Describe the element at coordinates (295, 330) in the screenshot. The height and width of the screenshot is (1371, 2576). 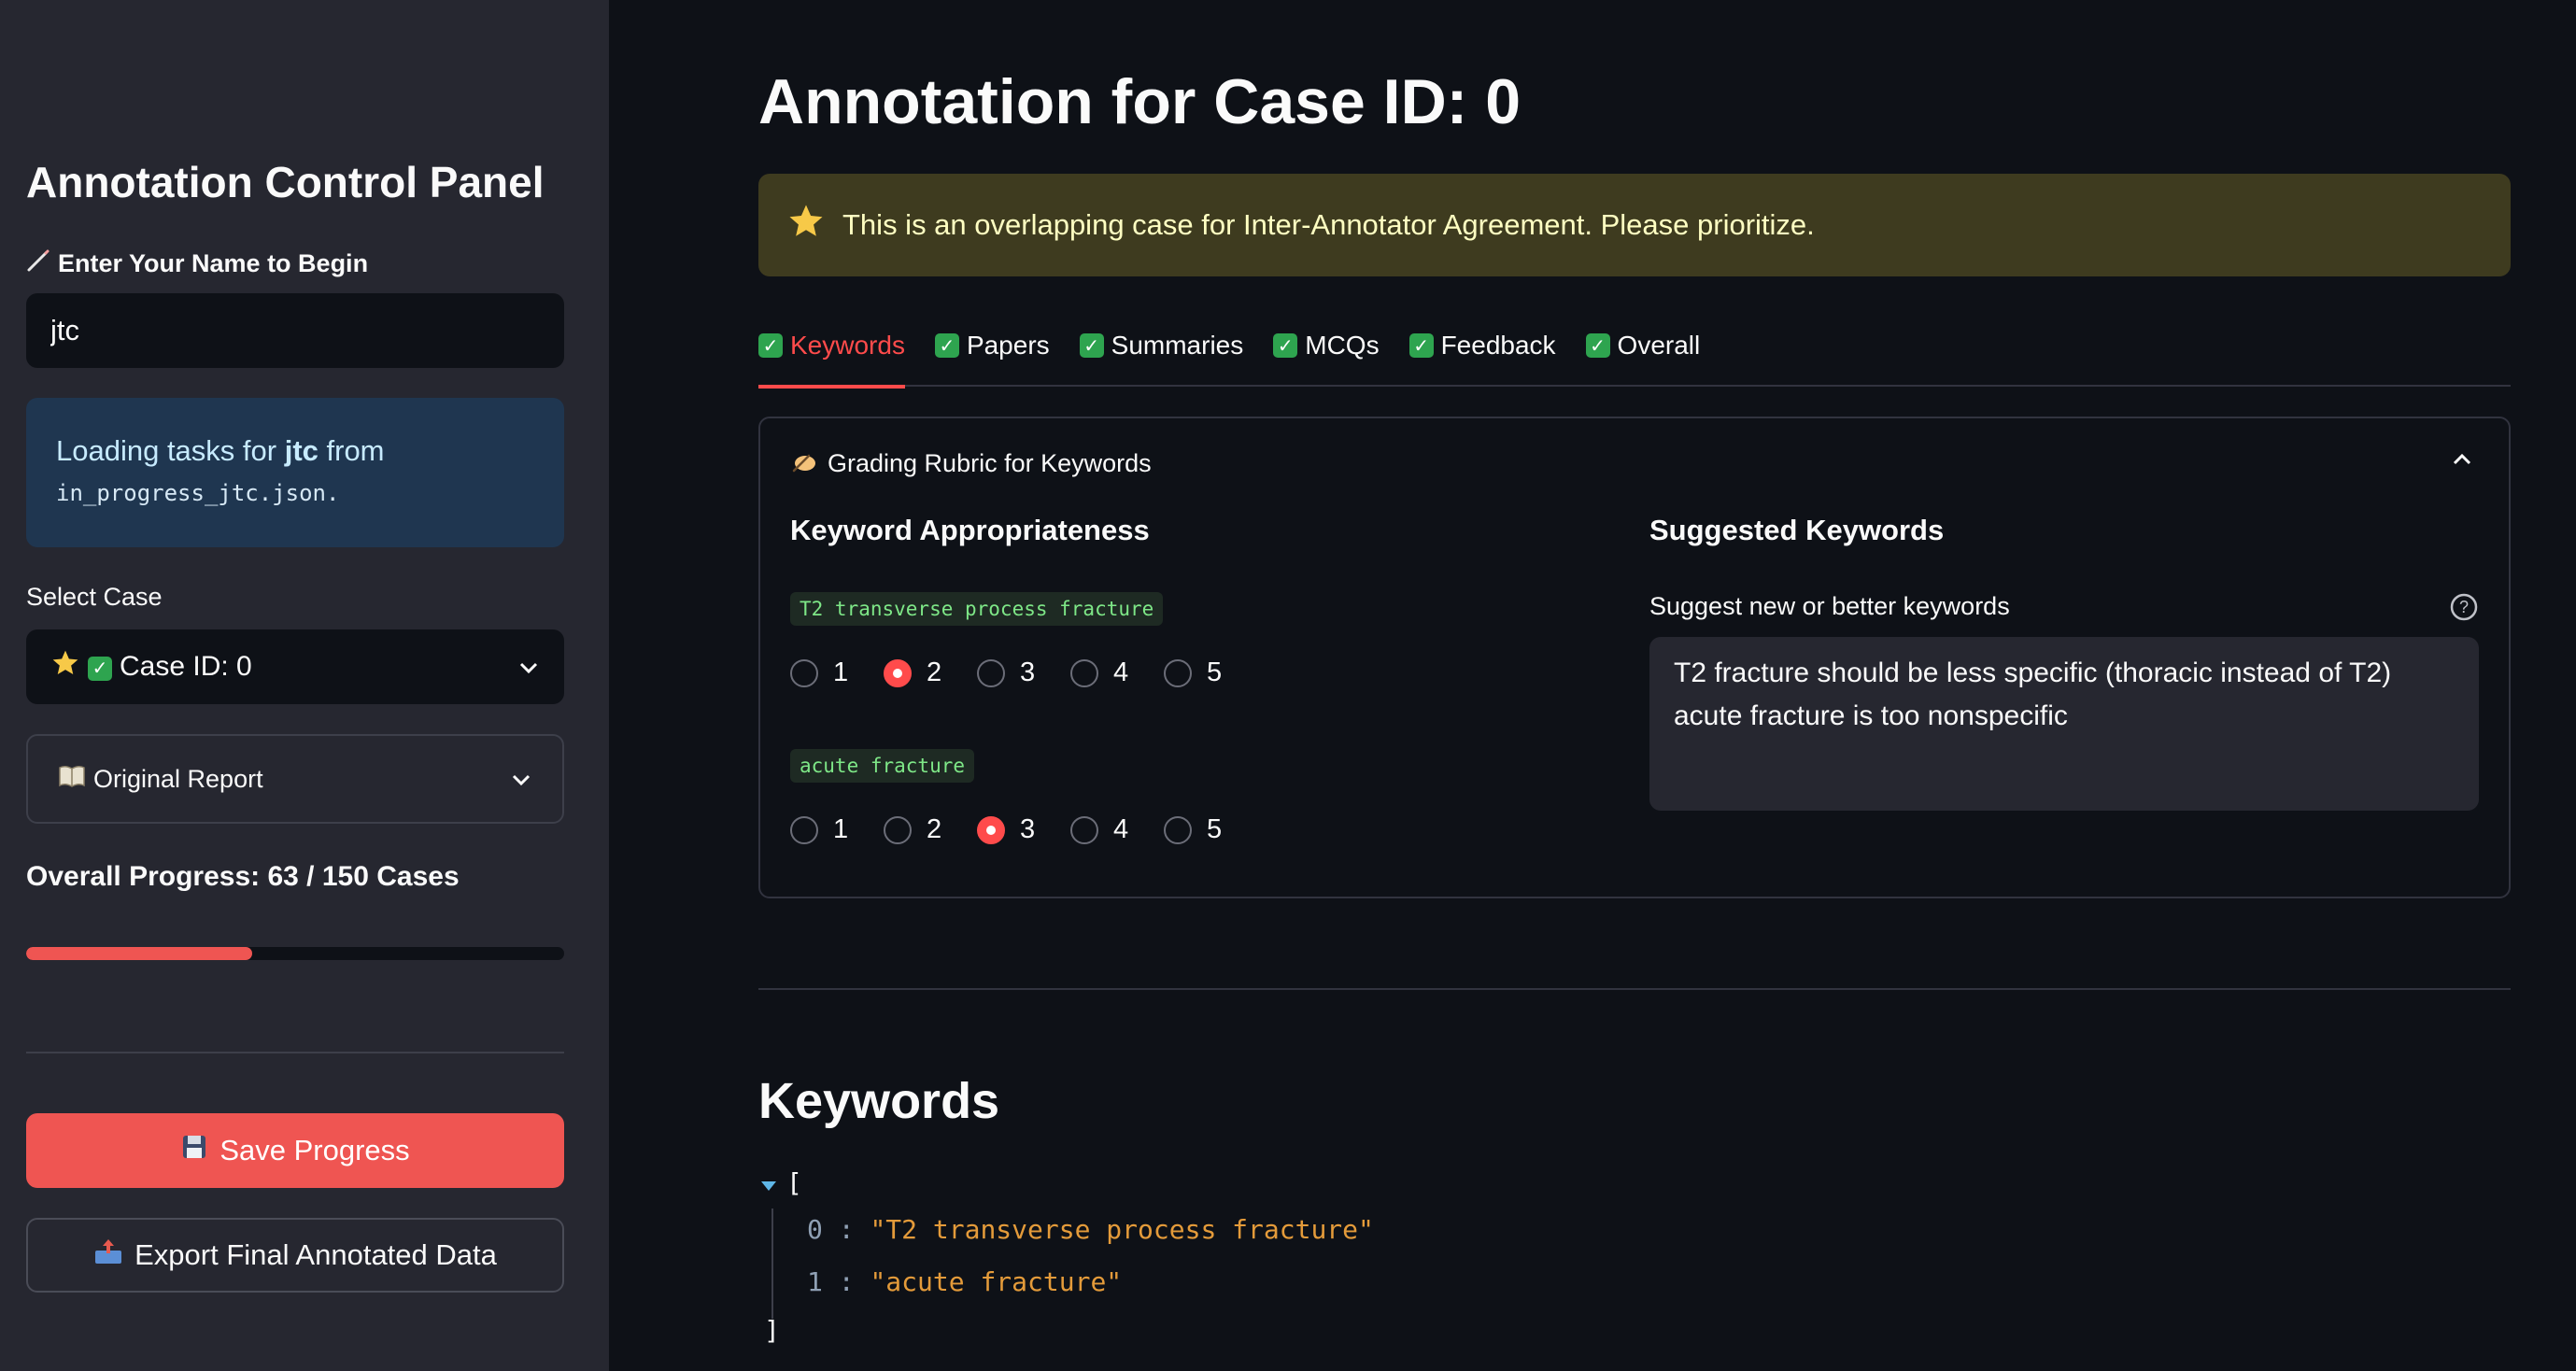
I see `name-input` at that location.